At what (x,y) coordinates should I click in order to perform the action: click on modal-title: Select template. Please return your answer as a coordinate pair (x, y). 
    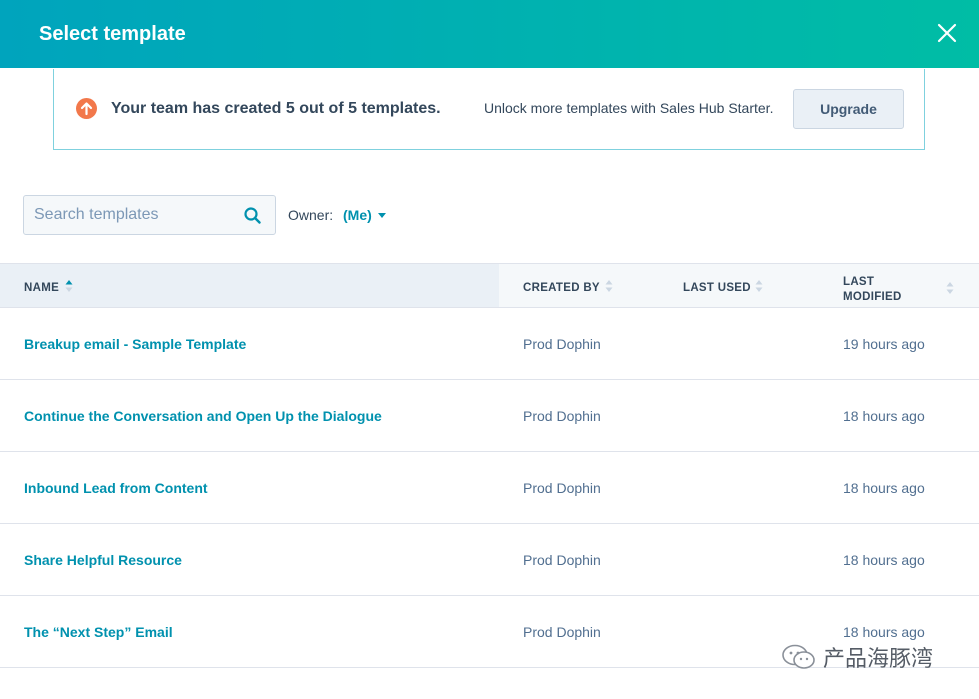
    Looking at the image, I should click on (112, 33).